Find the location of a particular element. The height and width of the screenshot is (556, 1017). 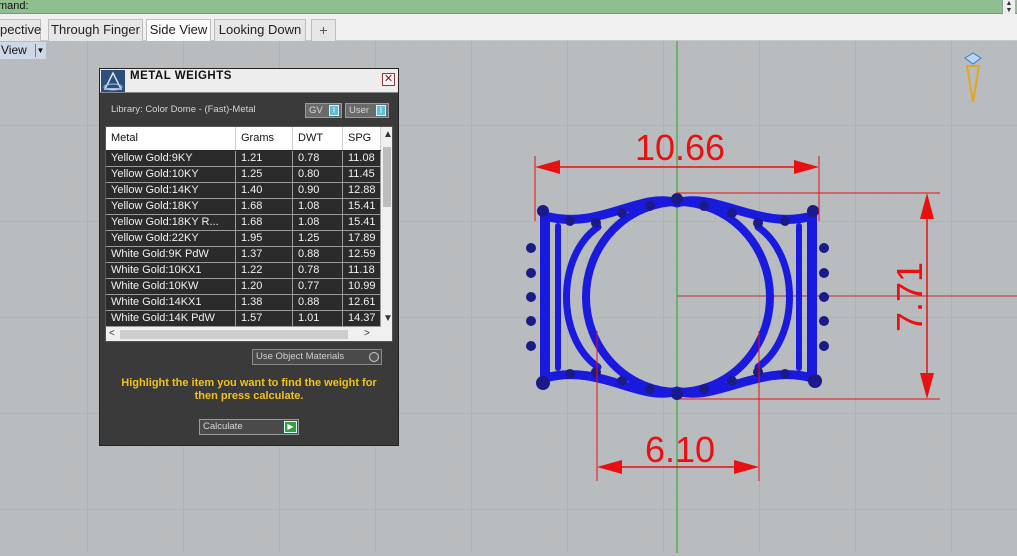

cell-dwt: 0.80 is located at coordinates (318, 175).